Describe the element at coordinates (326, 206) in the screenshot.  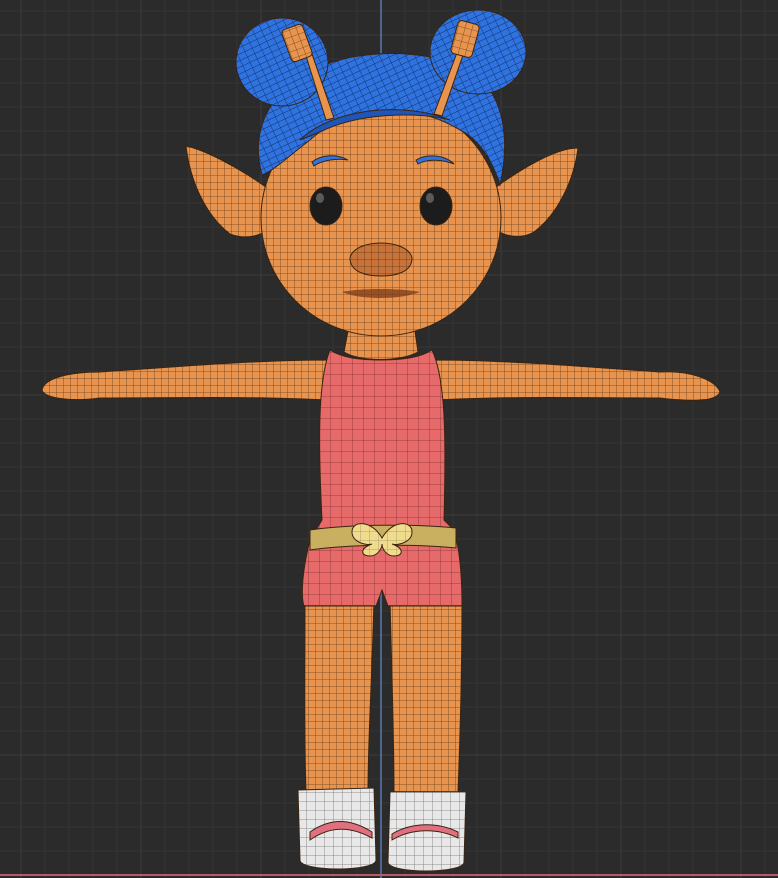
I see `left-eye` at that location.